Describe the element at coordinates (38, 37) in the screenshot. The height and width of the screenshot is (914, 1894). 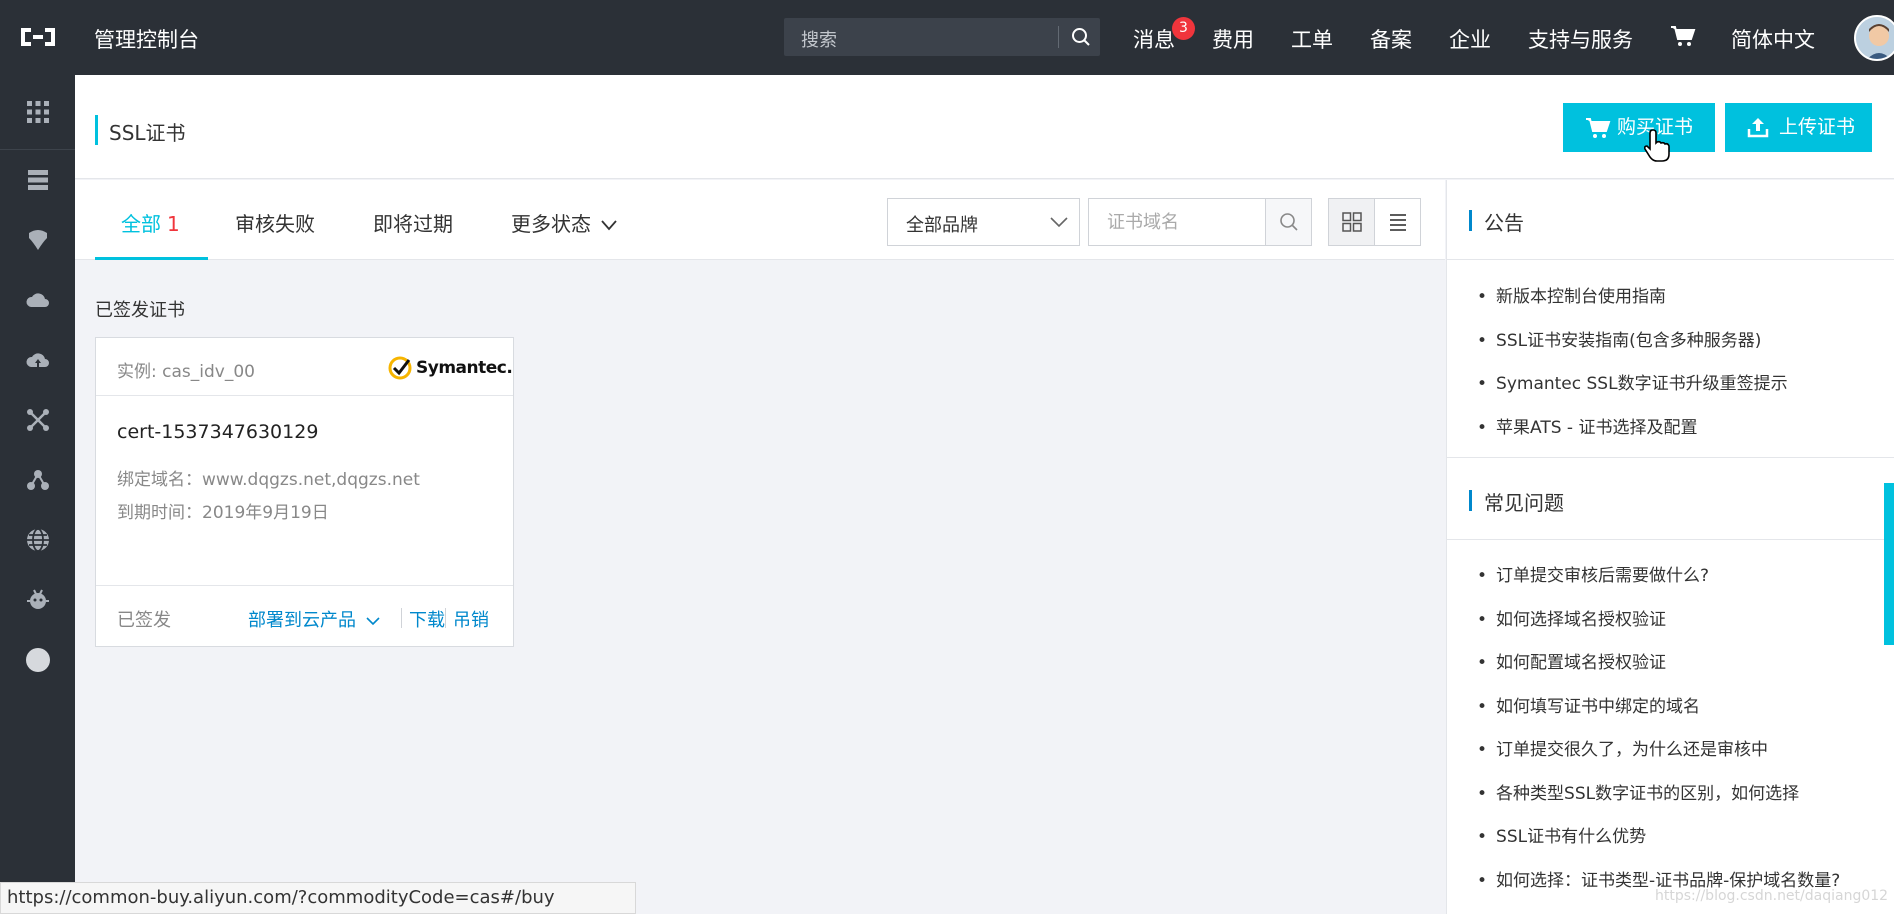
I see `logo-icon` at that location.